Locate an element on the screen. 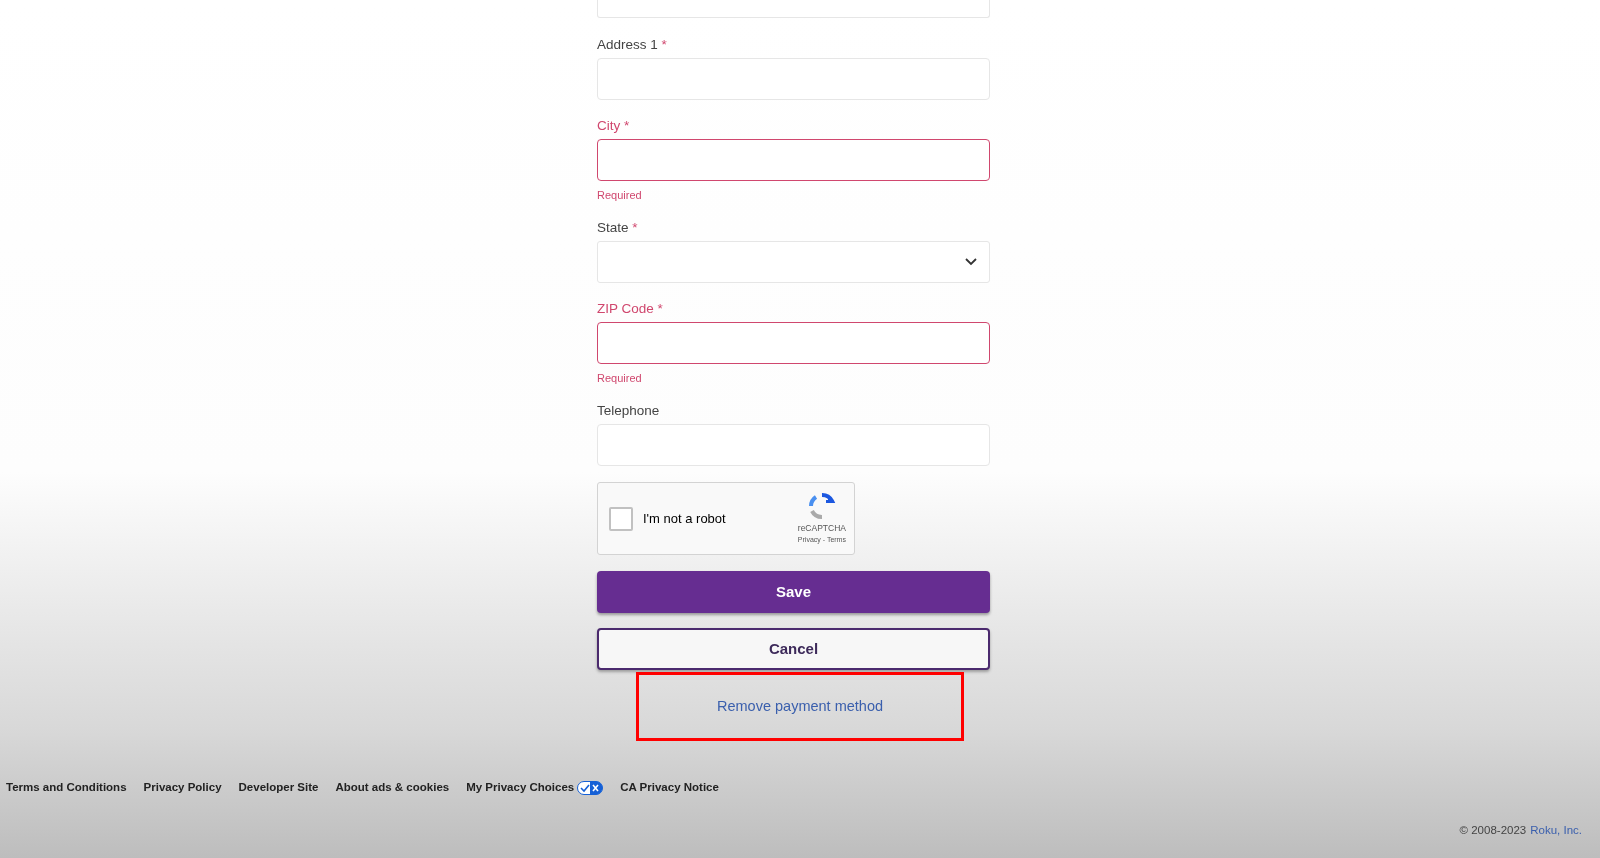  save-button: Save is located at coordinates (793, 592).